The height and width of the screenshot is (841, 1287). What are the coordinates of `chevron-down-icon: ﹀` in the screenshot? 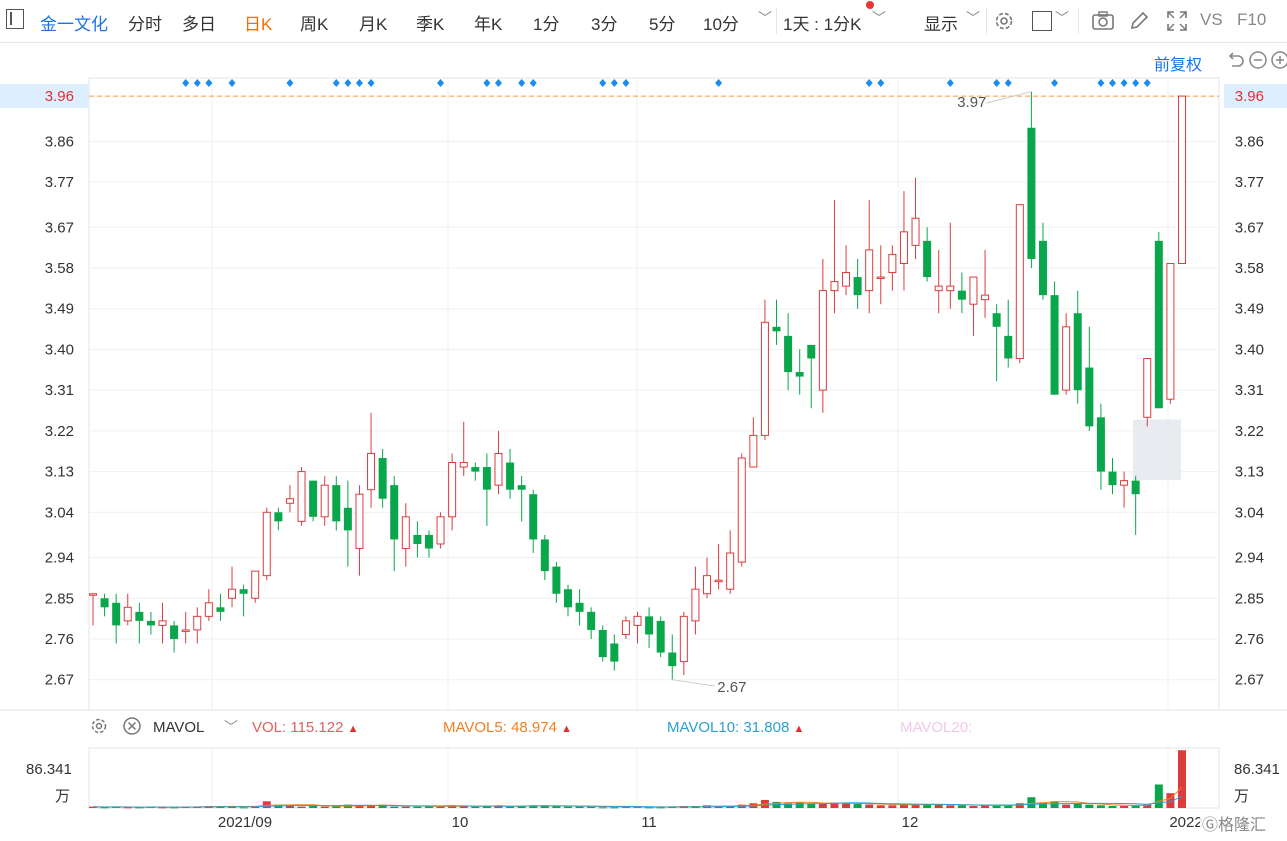 It's located at (231, 727).